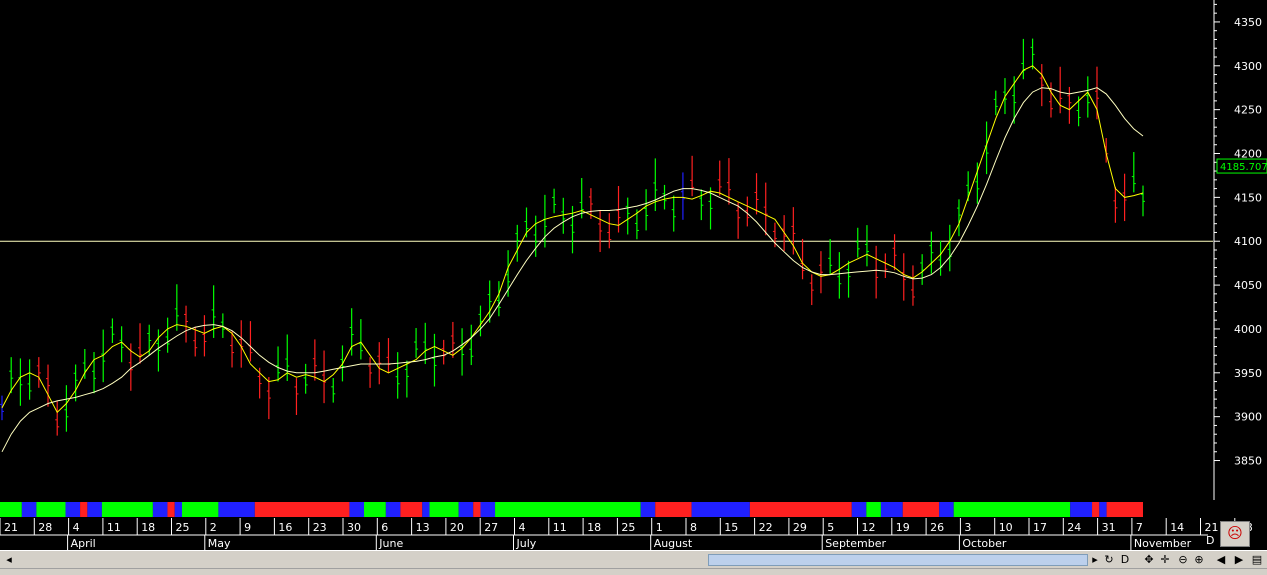 The width and height of the screenshot is (1267, 575). What do you see at coordinates (148, 527) in the screenshot?
I see `x-tick-label: 18` at bounding box center [148, 527].